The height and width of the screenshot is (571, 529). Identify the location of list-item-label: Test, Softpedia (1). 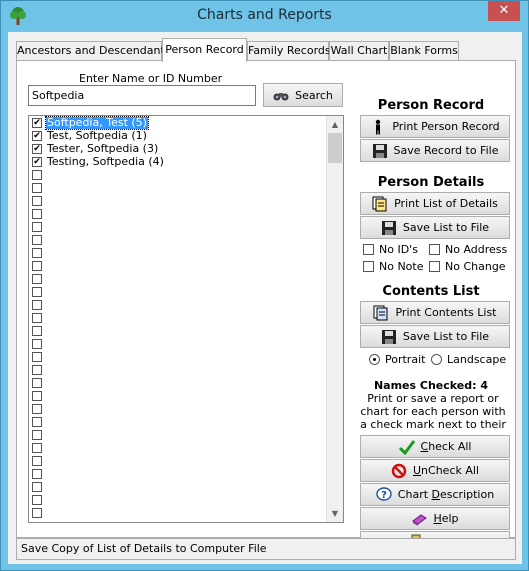
(97, 135).